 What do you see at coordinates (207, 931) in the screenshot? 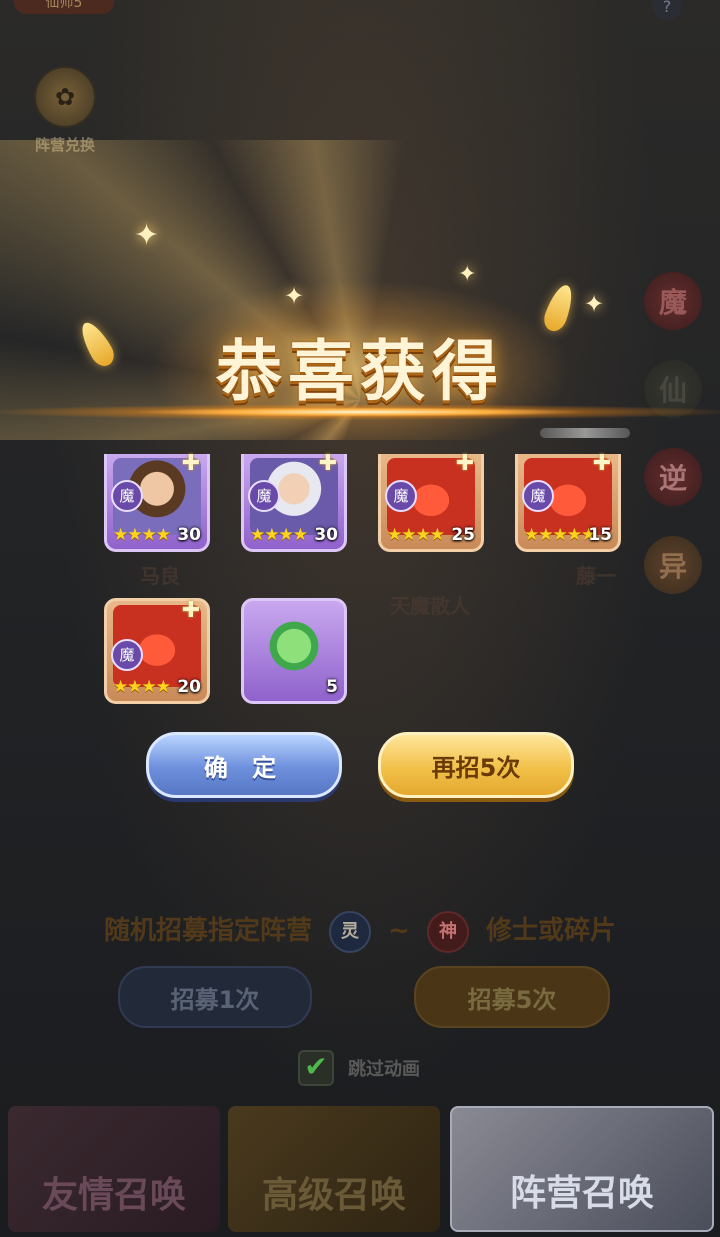
I see `info-prefix: 随机招募指定阵营` at bounding box center [207, 931].